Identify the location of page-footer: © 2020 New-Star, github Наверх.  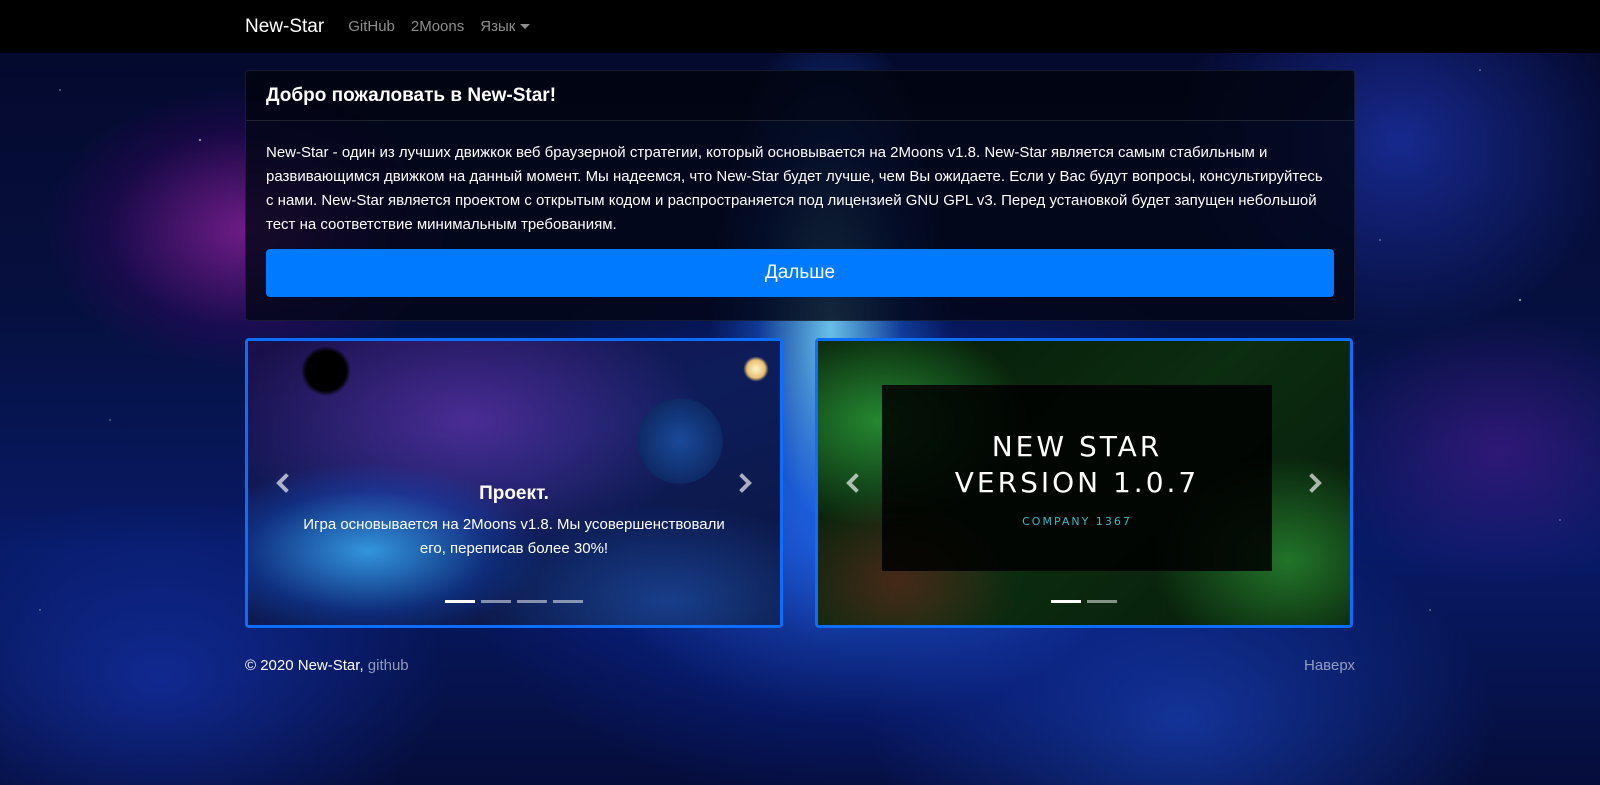
(800, 665).